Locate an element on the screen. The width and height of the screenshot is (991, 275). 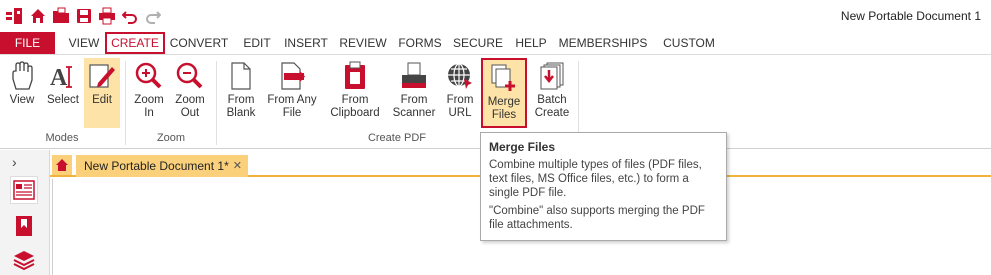
zoom-in-button: Zoom In is located at coordinates (149, 93).